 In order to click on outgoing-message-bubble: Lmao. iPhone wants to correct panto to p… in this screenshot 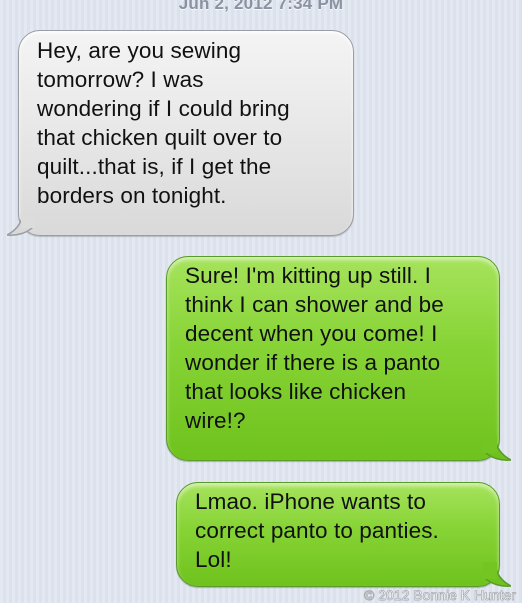, I will do `click(343, 534)`.